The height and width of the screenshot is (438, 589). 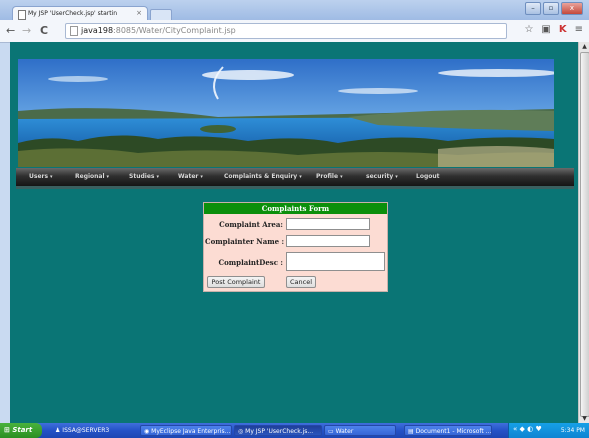 I want to click on menu-icon: ≡, so click(x=579, y=29).